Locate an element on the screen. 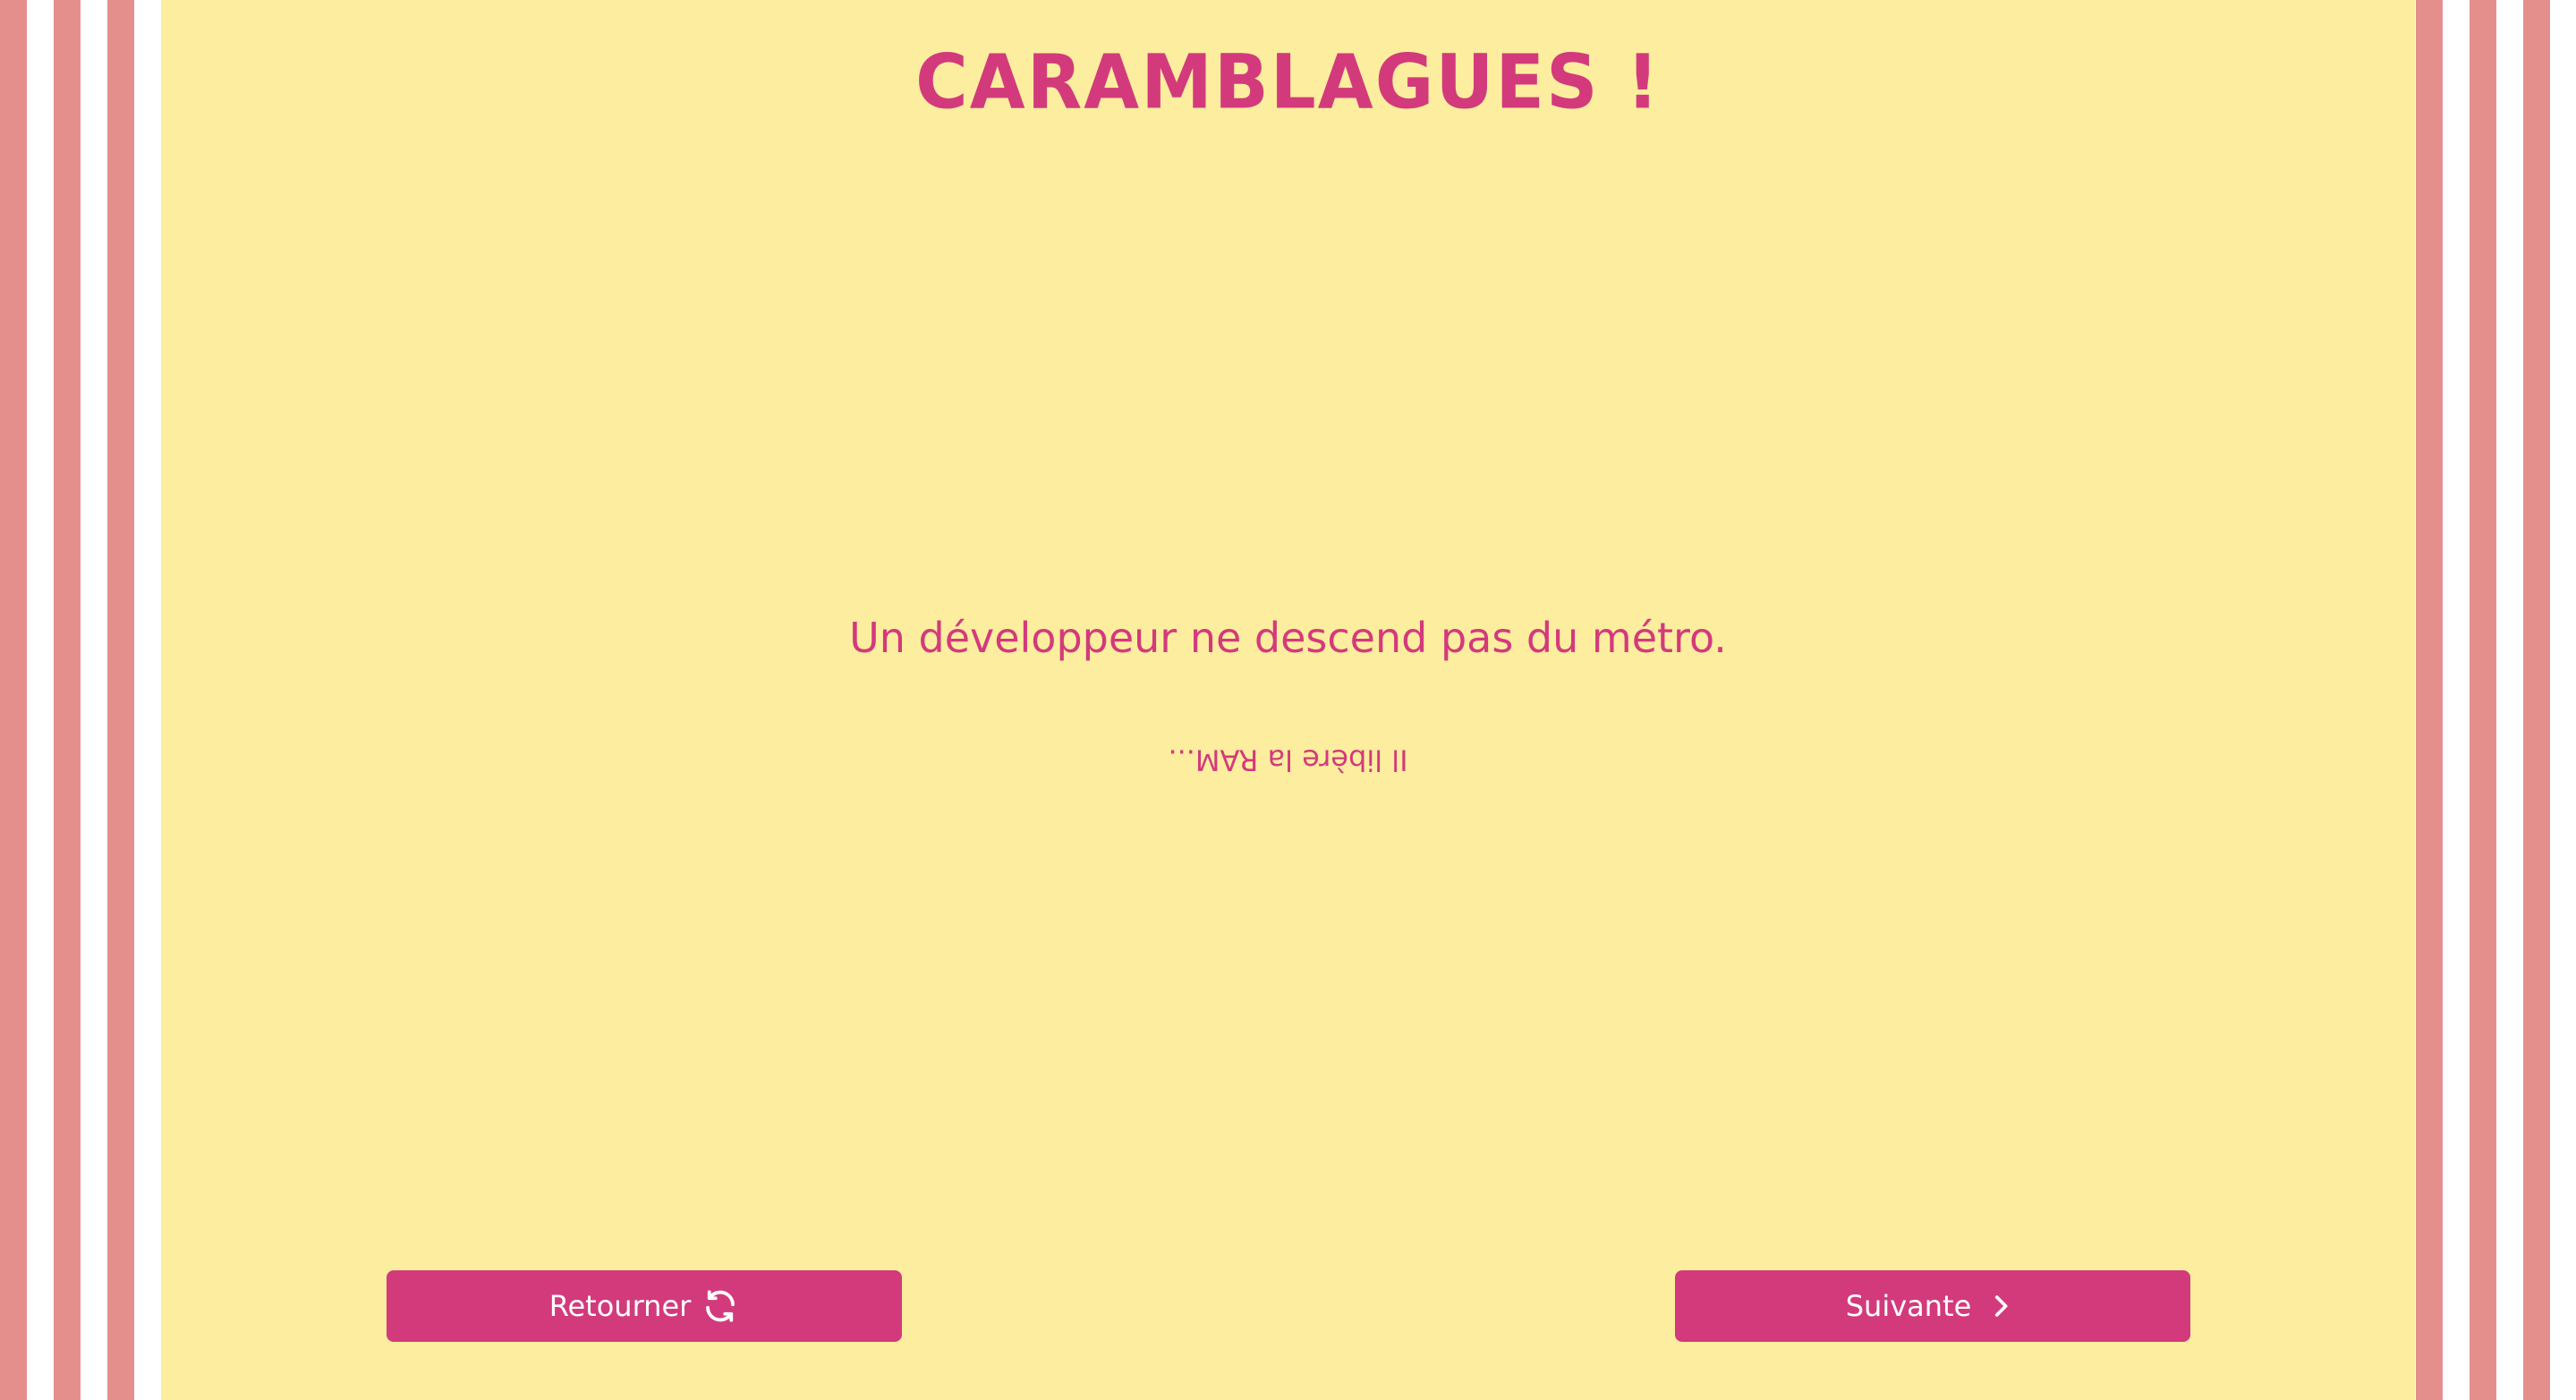  joke-question: Un développeur ne descend pas du métro. is located at coordinates (1288, 638).